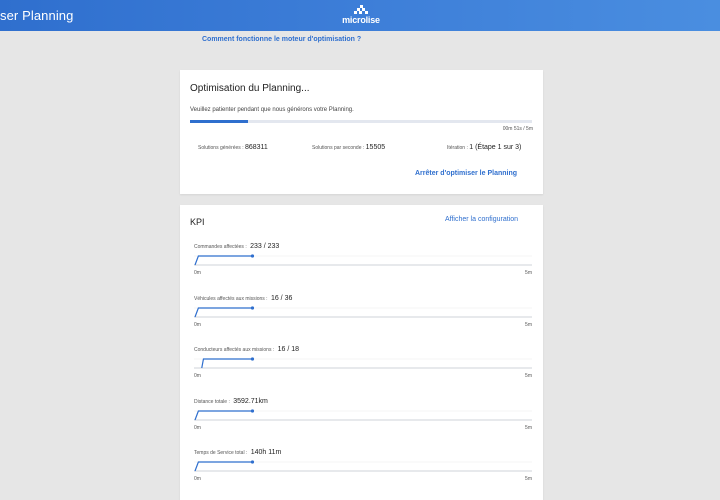 Image resolution: width=720 pixels, height=500 pixels. What do you see at coordinates (361, 9) in the screenshot?
I see `logo-mark-icon` at bounding box center [361, 9].